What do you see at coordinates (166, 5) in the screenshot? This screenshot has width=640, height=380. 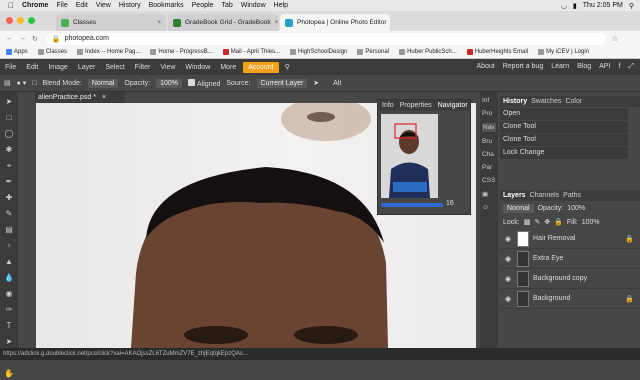 I see `mac-menu-bookmarks: Bookmarks` at bounding box center [166, 5].